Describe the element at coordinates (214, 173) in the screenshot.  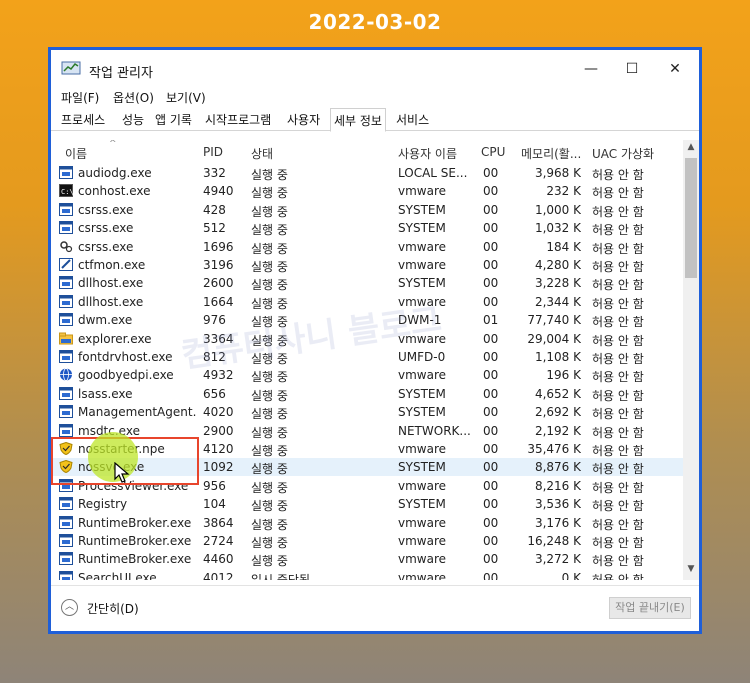
I see `process-pid: 332` at that location.